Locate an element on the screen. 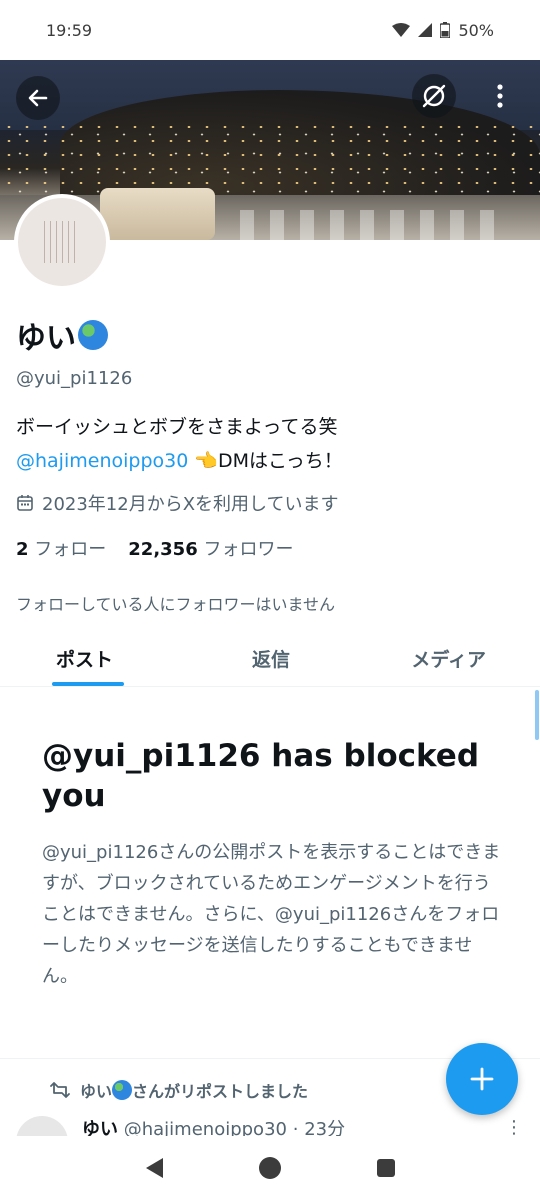 The width and height of the screenshot is (540, 1199). banner-glasses is located at coordinates (370, 225).